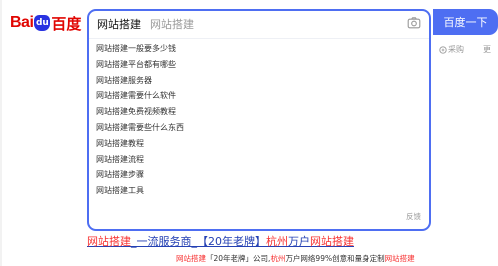  I want to click on suggestion-item: 网站搭建平台都有哪些, so click(140, 64).